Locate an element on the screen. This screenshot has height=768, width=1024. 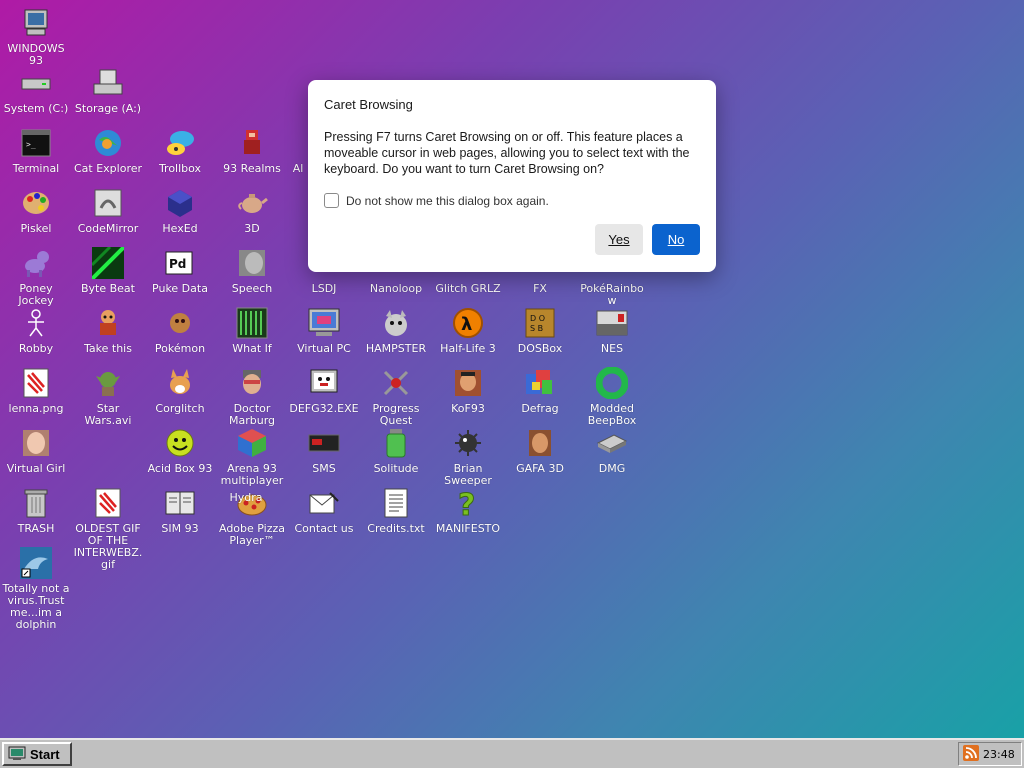
icon-label: Solitude is located at coordinates (396, 468).